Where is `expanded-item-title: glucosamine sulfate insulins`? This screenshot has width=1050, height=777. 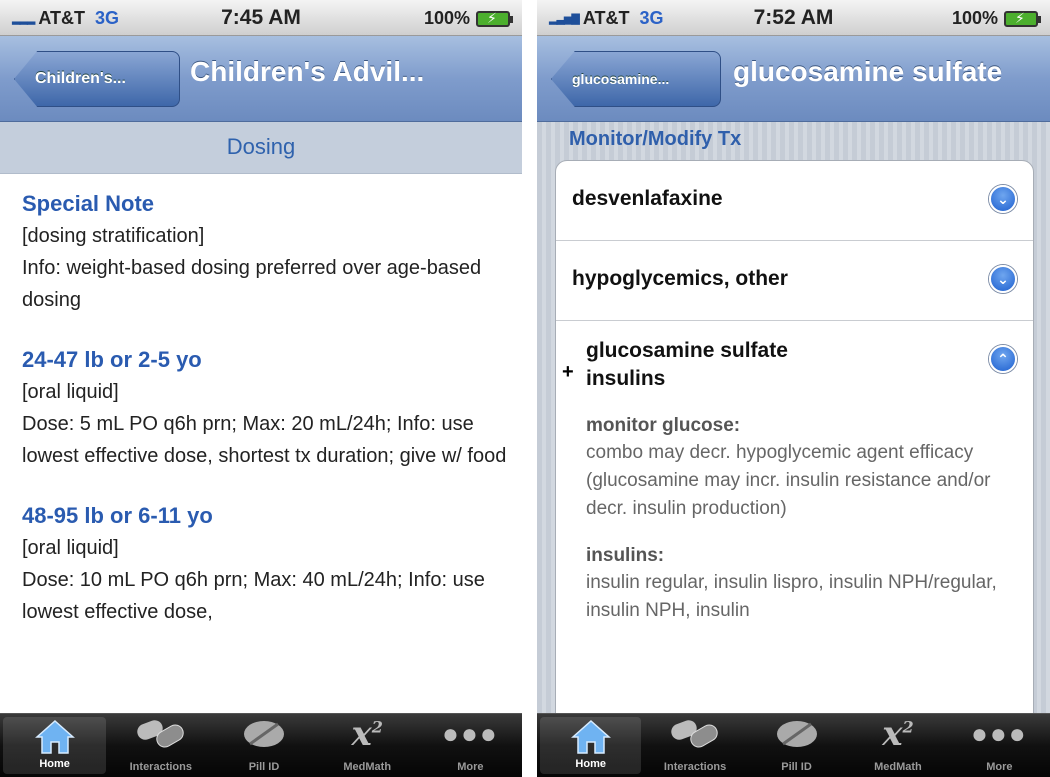 expanded-item-title: glucosamine sulfate insulins is located at coordinates (687, 364).